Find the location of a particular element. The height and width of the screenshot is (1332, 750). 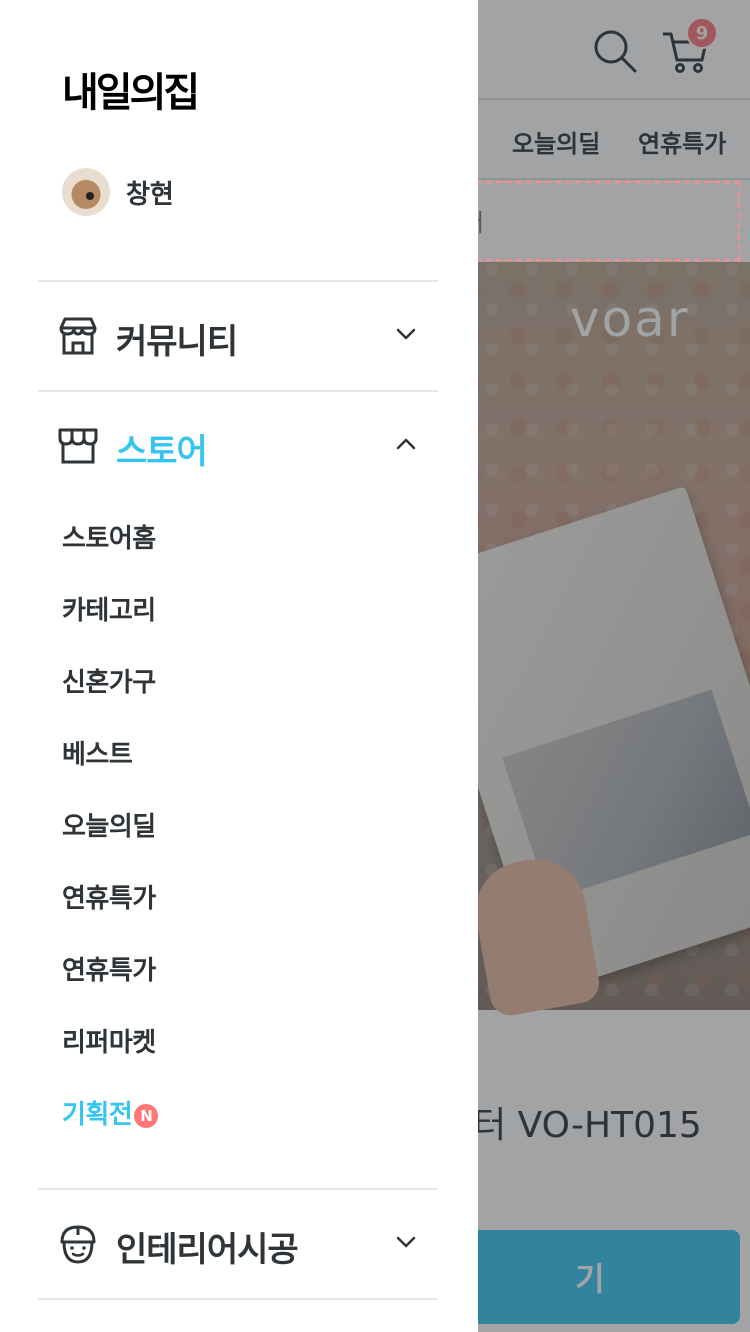

avatar is located at coordinates (86, 192).